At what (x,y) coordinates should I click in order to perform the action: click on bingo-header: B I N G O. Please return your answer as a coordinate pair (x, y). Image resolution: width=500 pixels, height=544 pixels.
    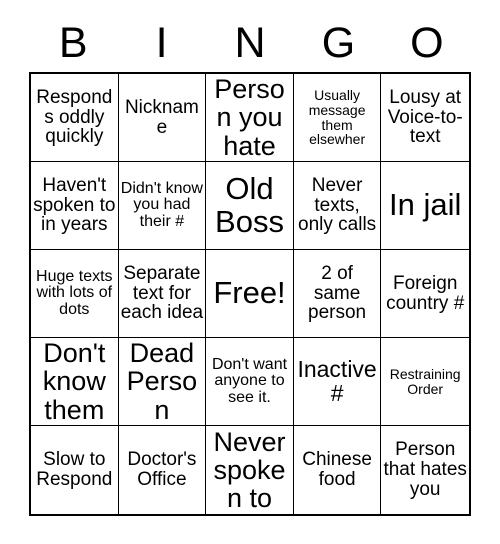
    Looking at the image, I should click on (250, 43).